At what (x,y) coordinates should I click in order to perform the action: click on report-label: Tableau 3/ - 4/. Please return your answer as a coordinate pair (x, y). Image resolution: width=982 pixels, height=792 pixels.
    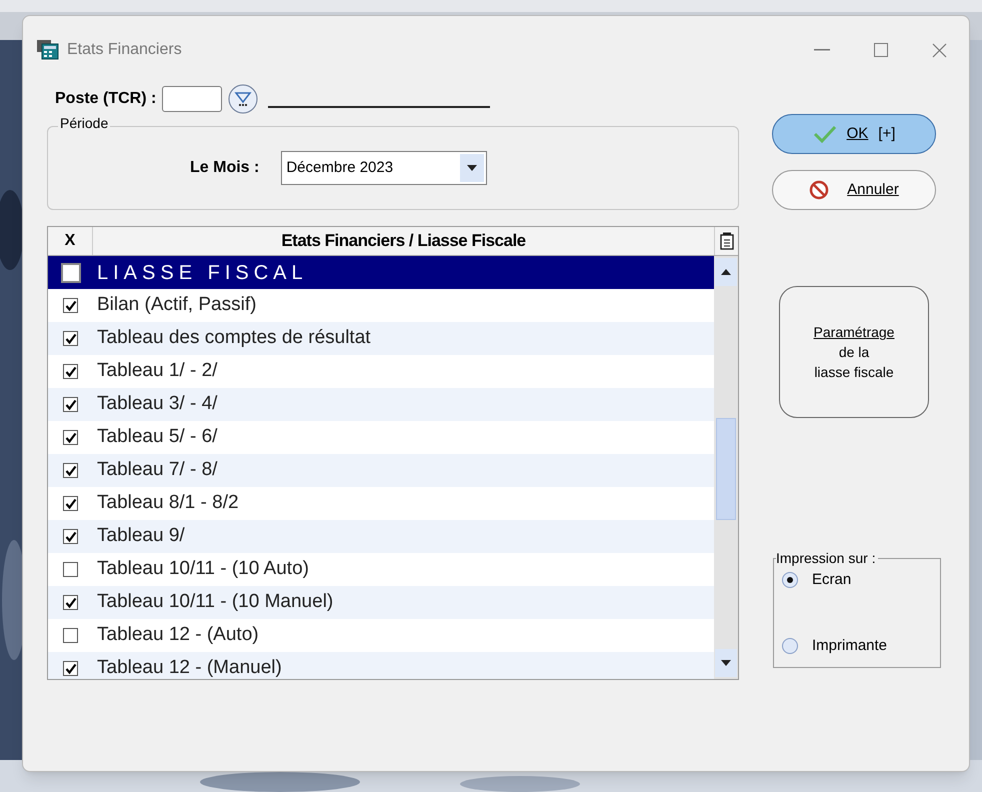
    Looking at the image, I should click on (157, 404).